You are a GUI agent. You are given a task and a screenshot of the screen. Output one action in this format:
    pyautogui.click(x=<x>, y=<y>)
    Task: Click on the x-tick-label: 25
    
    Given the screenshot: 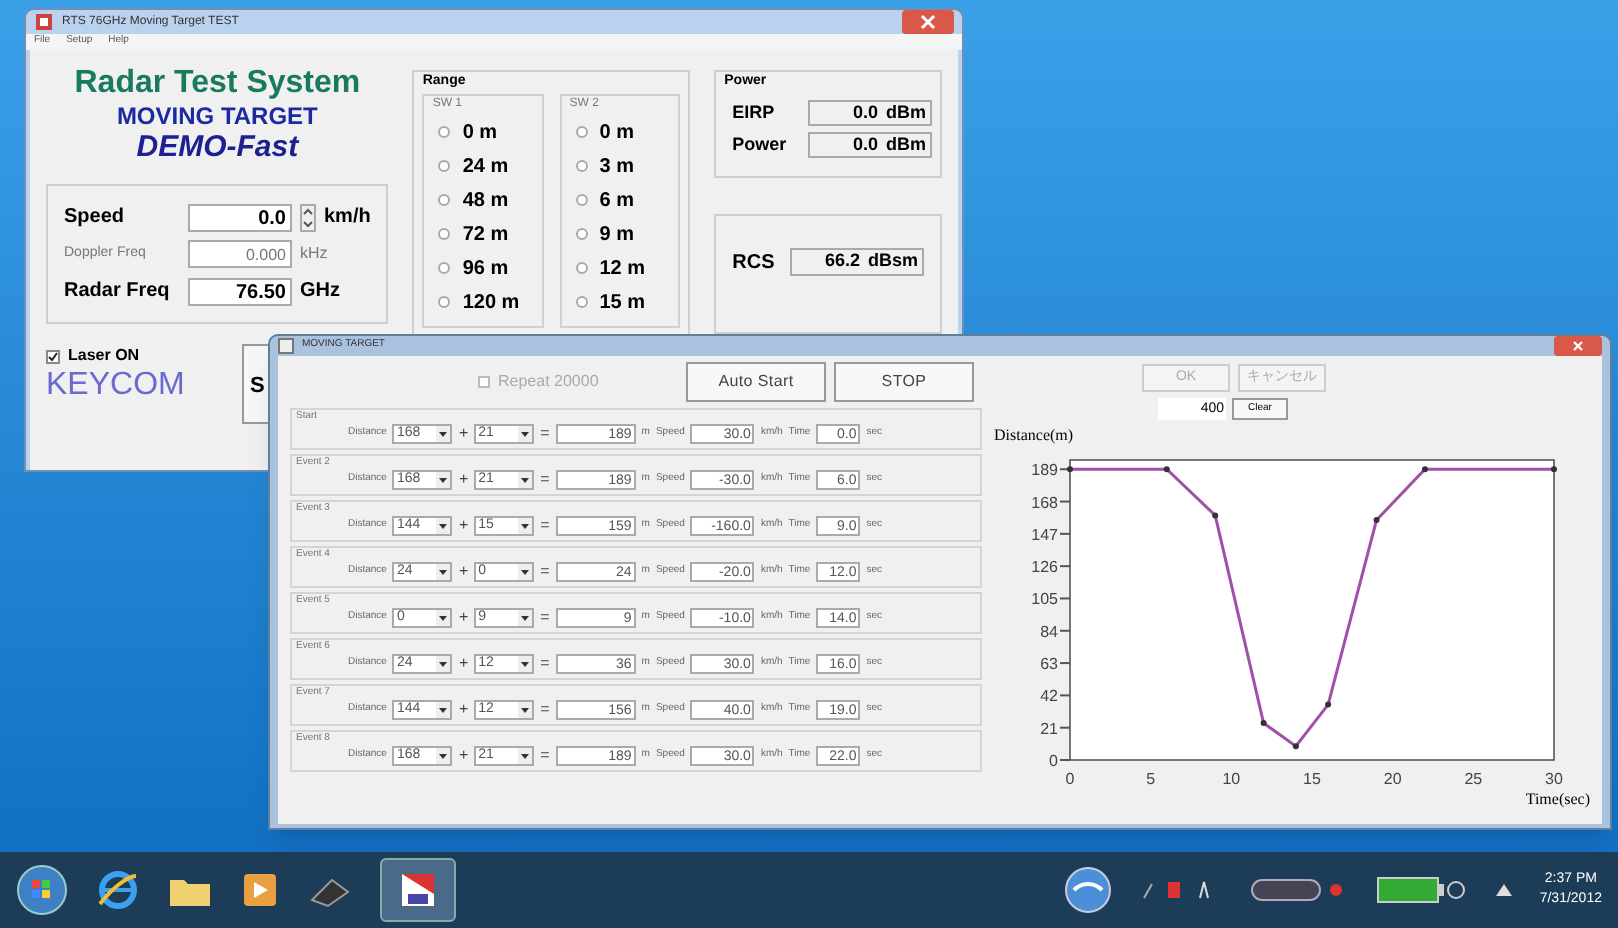 What is the action you would take?
    pyautogui.click(x=1473, y=779)
    